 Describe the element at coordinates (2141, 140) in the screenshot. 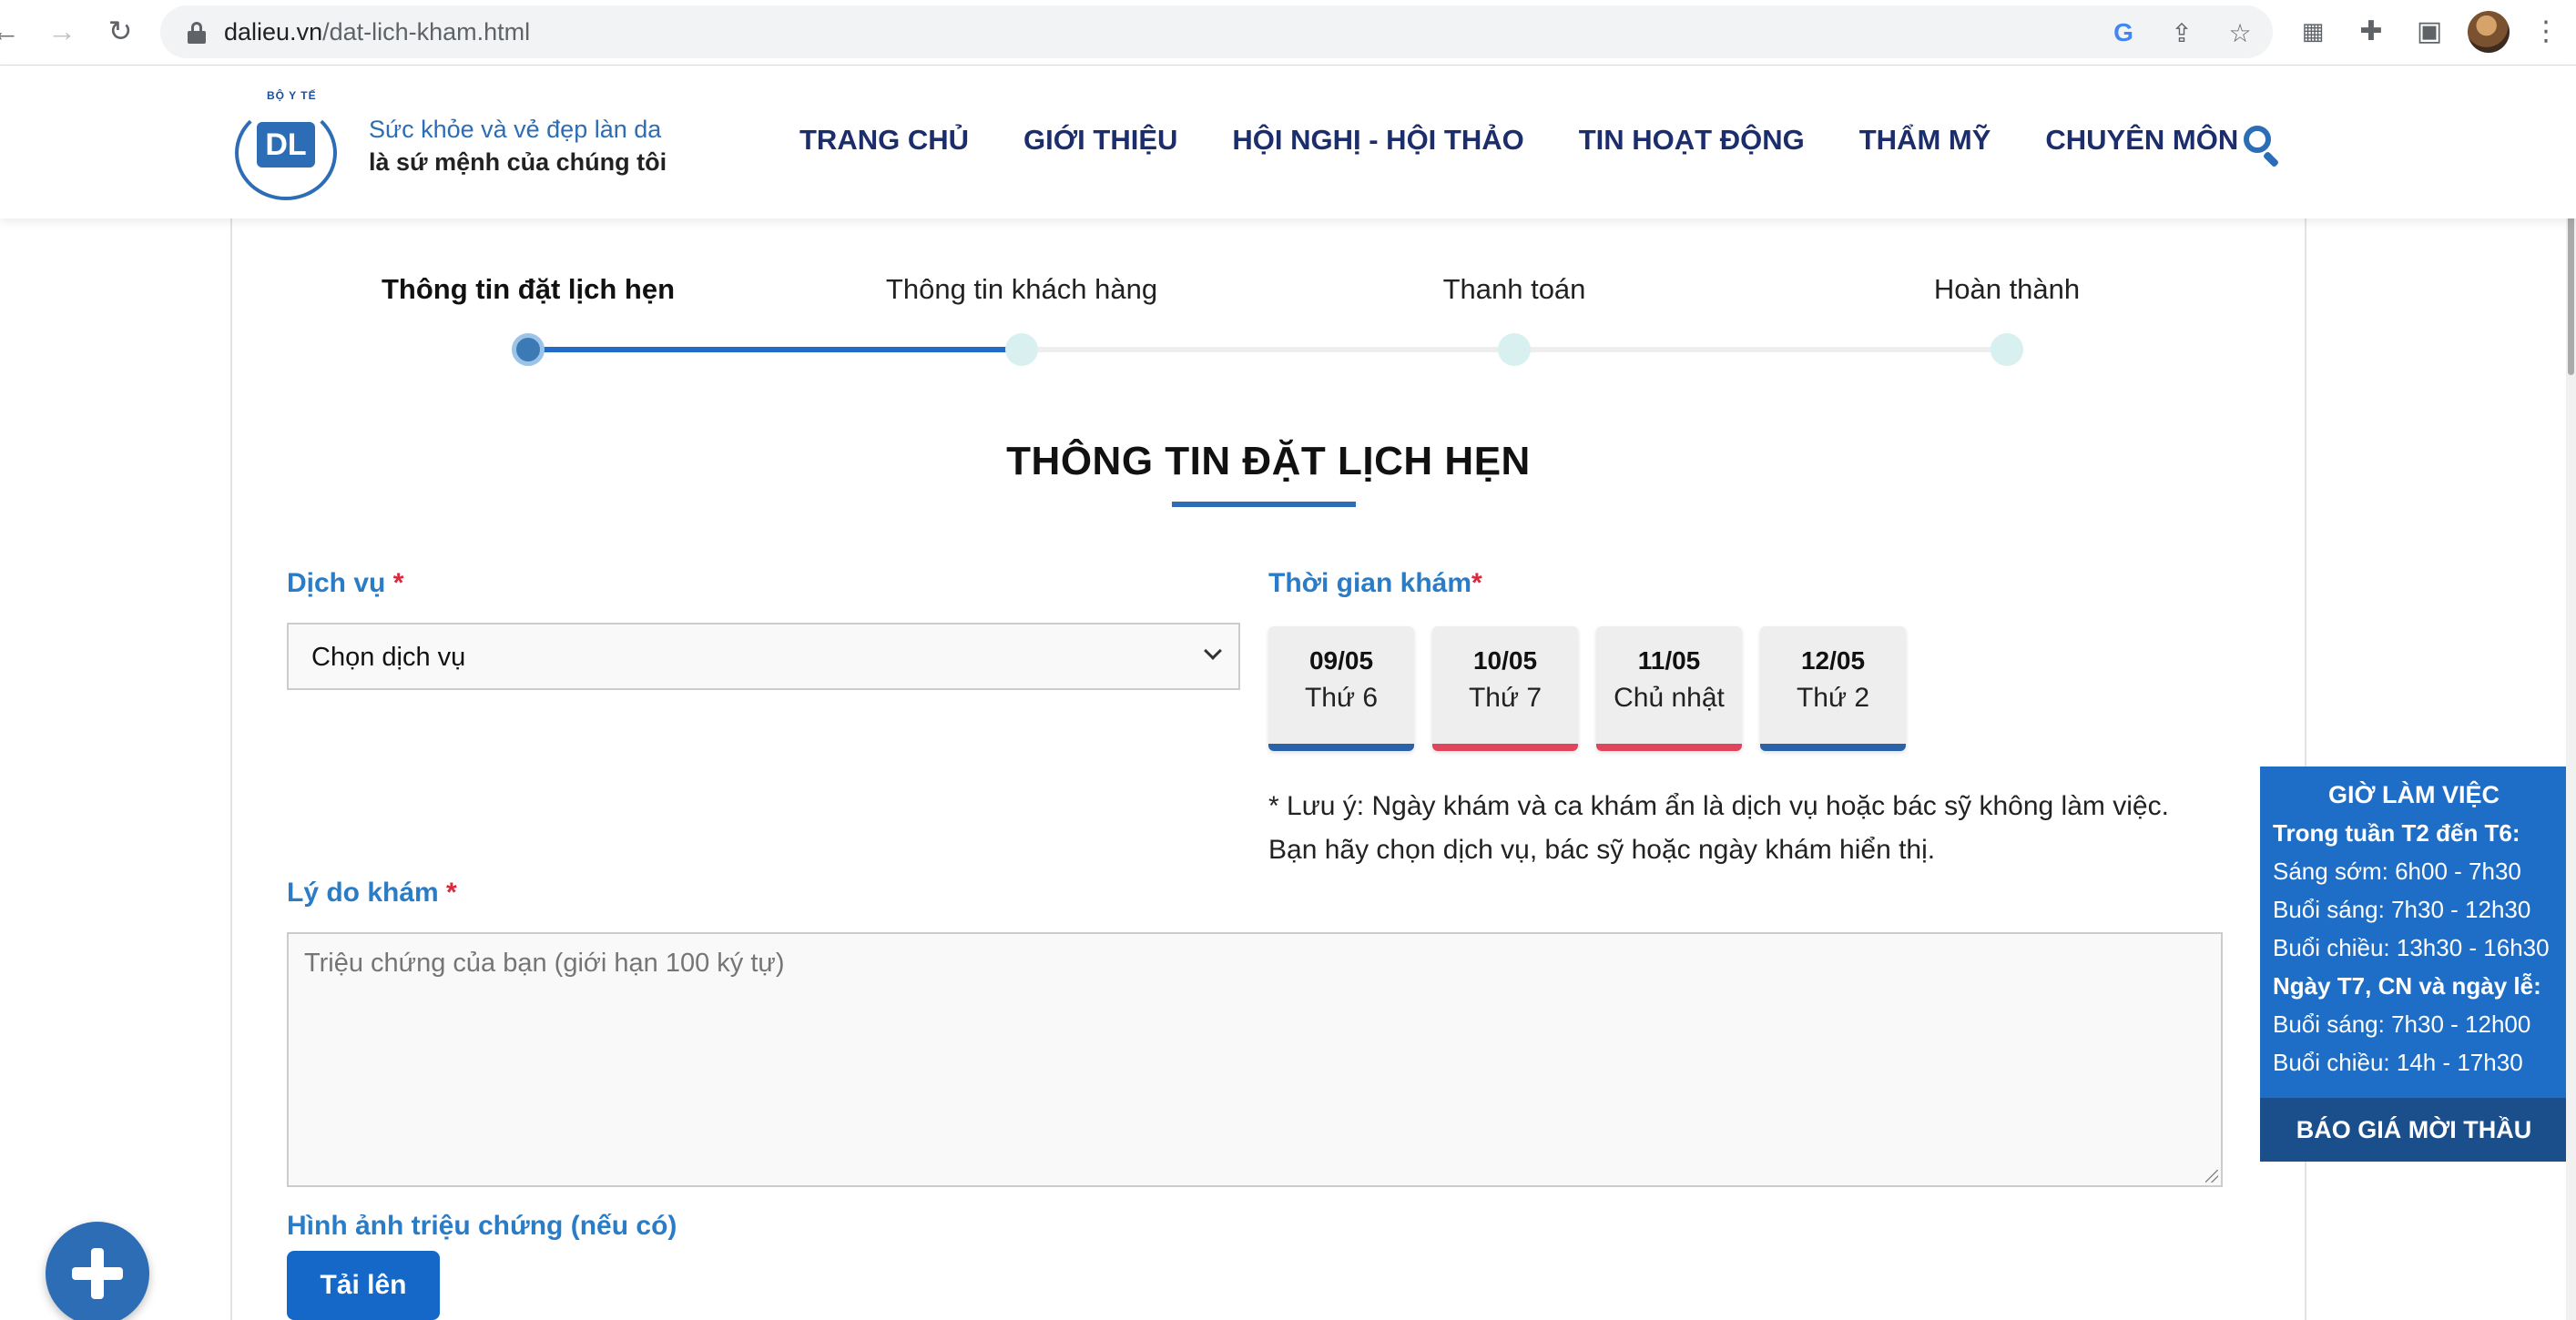

I see `nav-item-expertise: CHUYÊN MÔN` at that location.